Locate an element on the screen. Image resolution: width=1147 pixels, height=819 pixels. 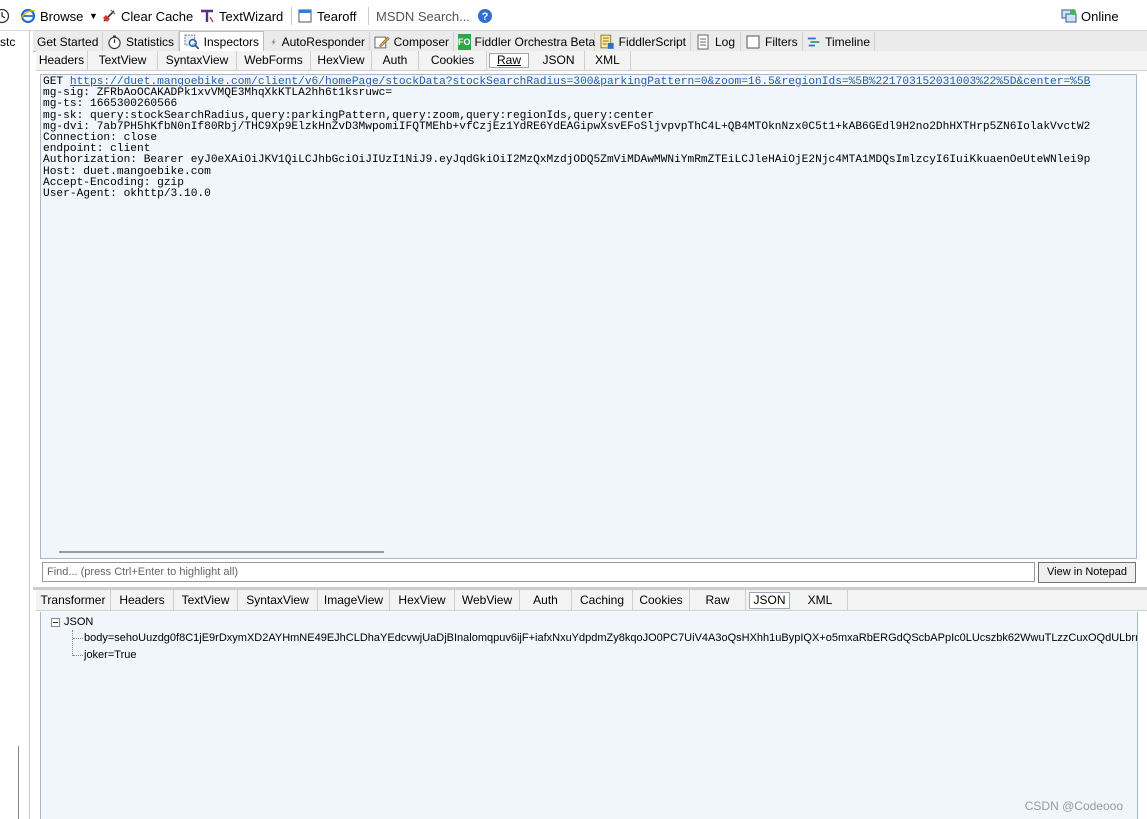
tearoff-button: Tearoff is located at coordinates (327, 16).